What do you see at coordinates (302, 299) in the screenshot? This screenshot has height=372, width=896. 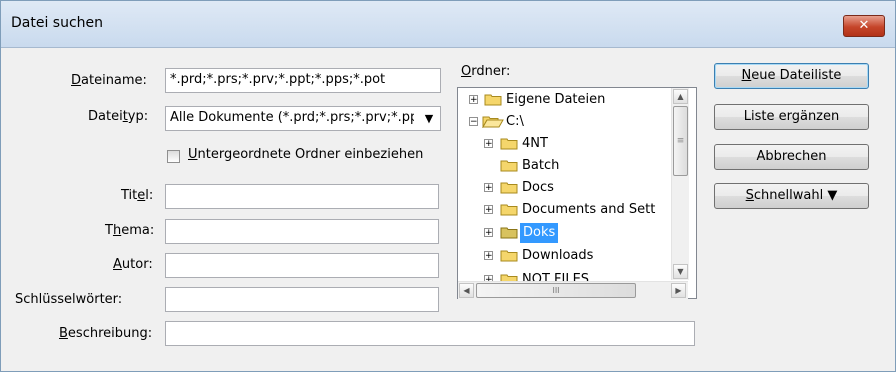 I see `keywords-field` at bounding box center [302, 299].